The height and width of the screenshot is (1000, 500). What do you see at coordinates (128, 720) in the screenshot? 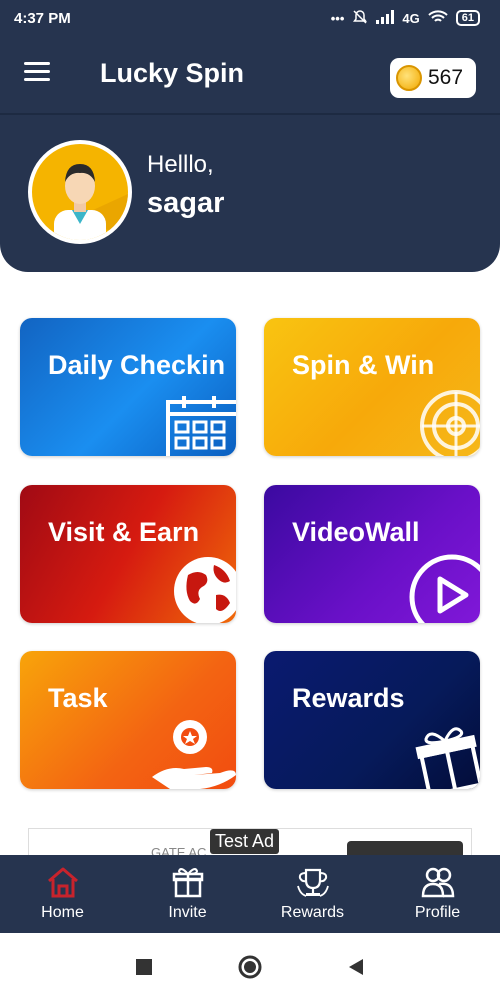
I see `card-task: Task` at bounding box center [128, 720].